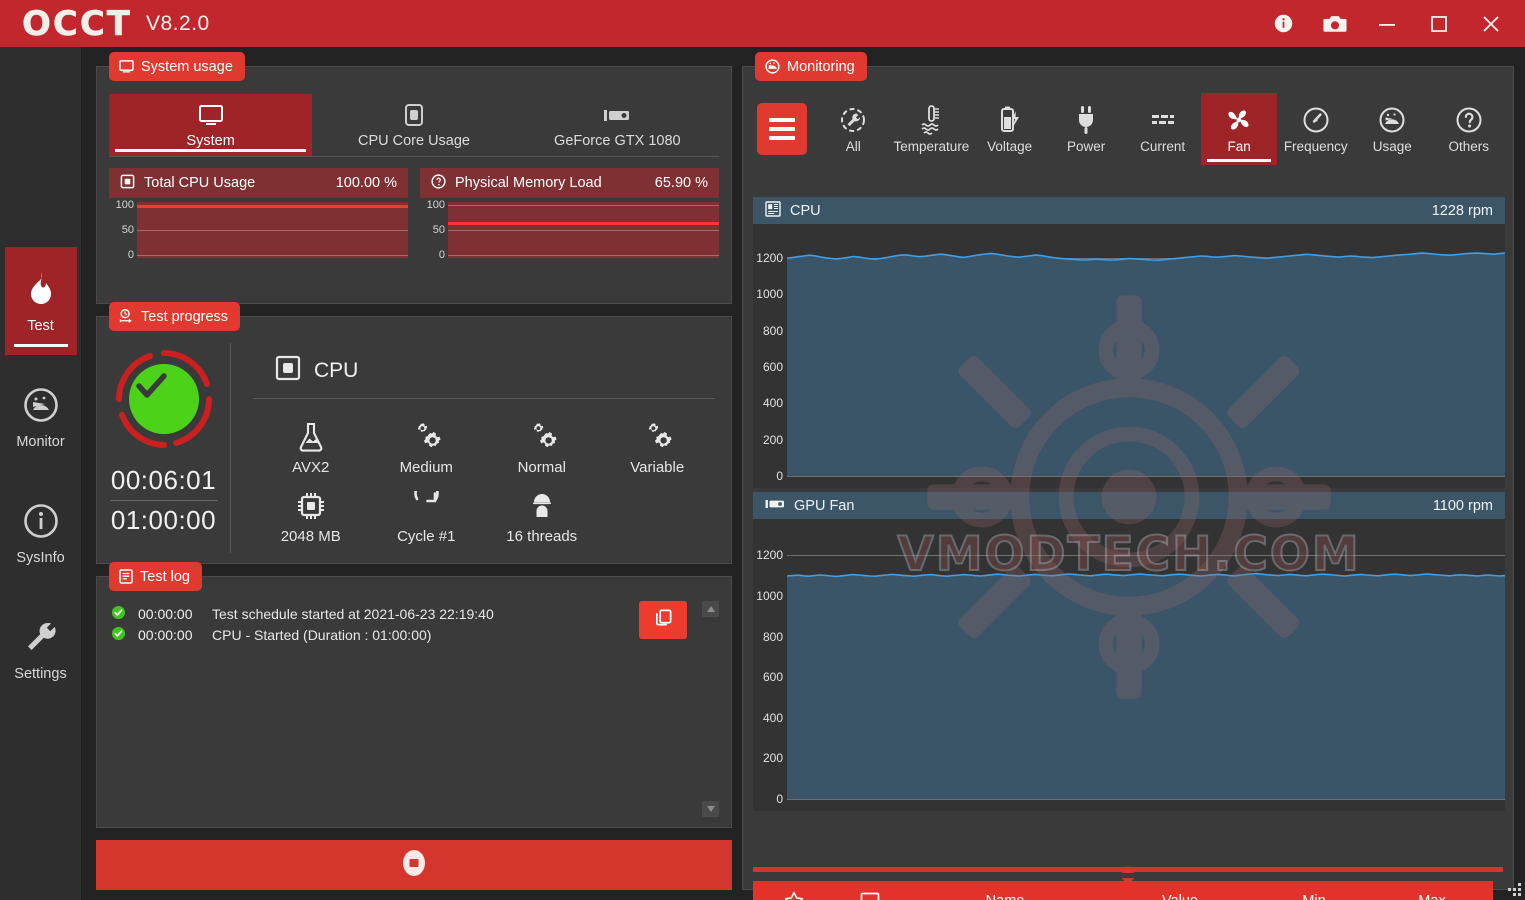 The width and height of the screenshot is (1525, 900). I want to click on plug-icon, so click(1086, 120).